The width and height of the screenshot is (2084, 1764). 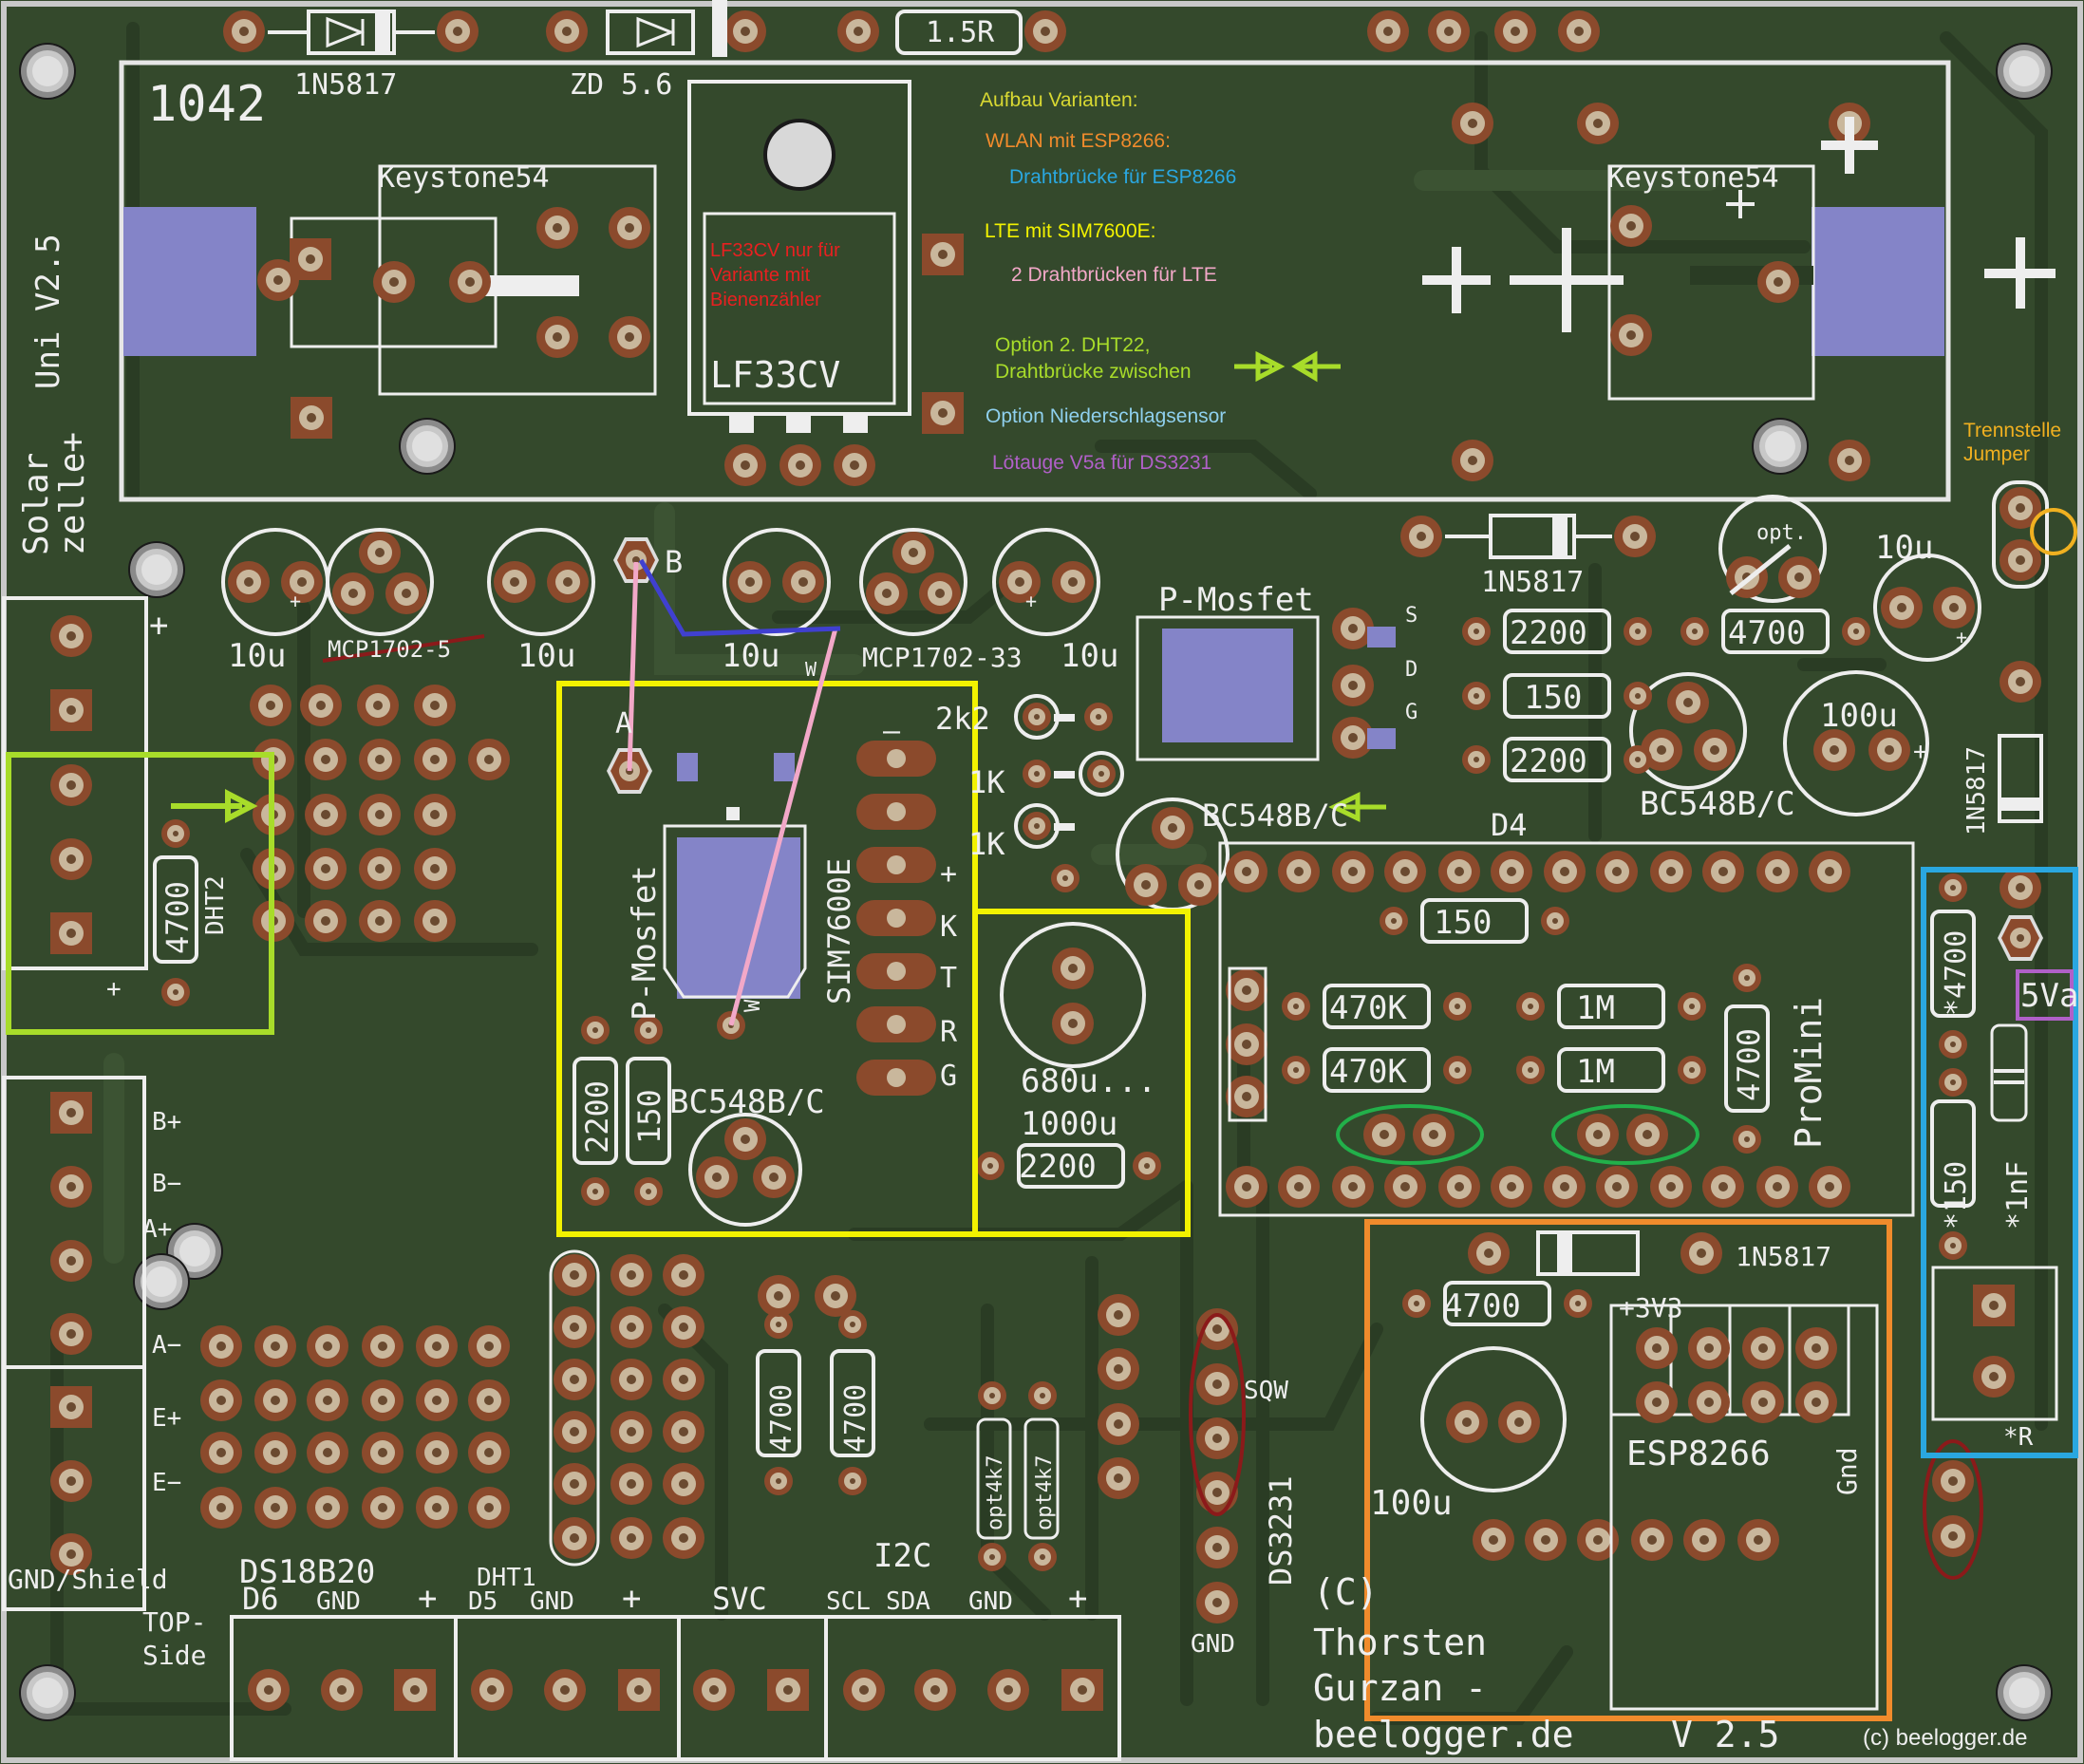 I want to click on svg-text: B, so click(x=674, y=562).